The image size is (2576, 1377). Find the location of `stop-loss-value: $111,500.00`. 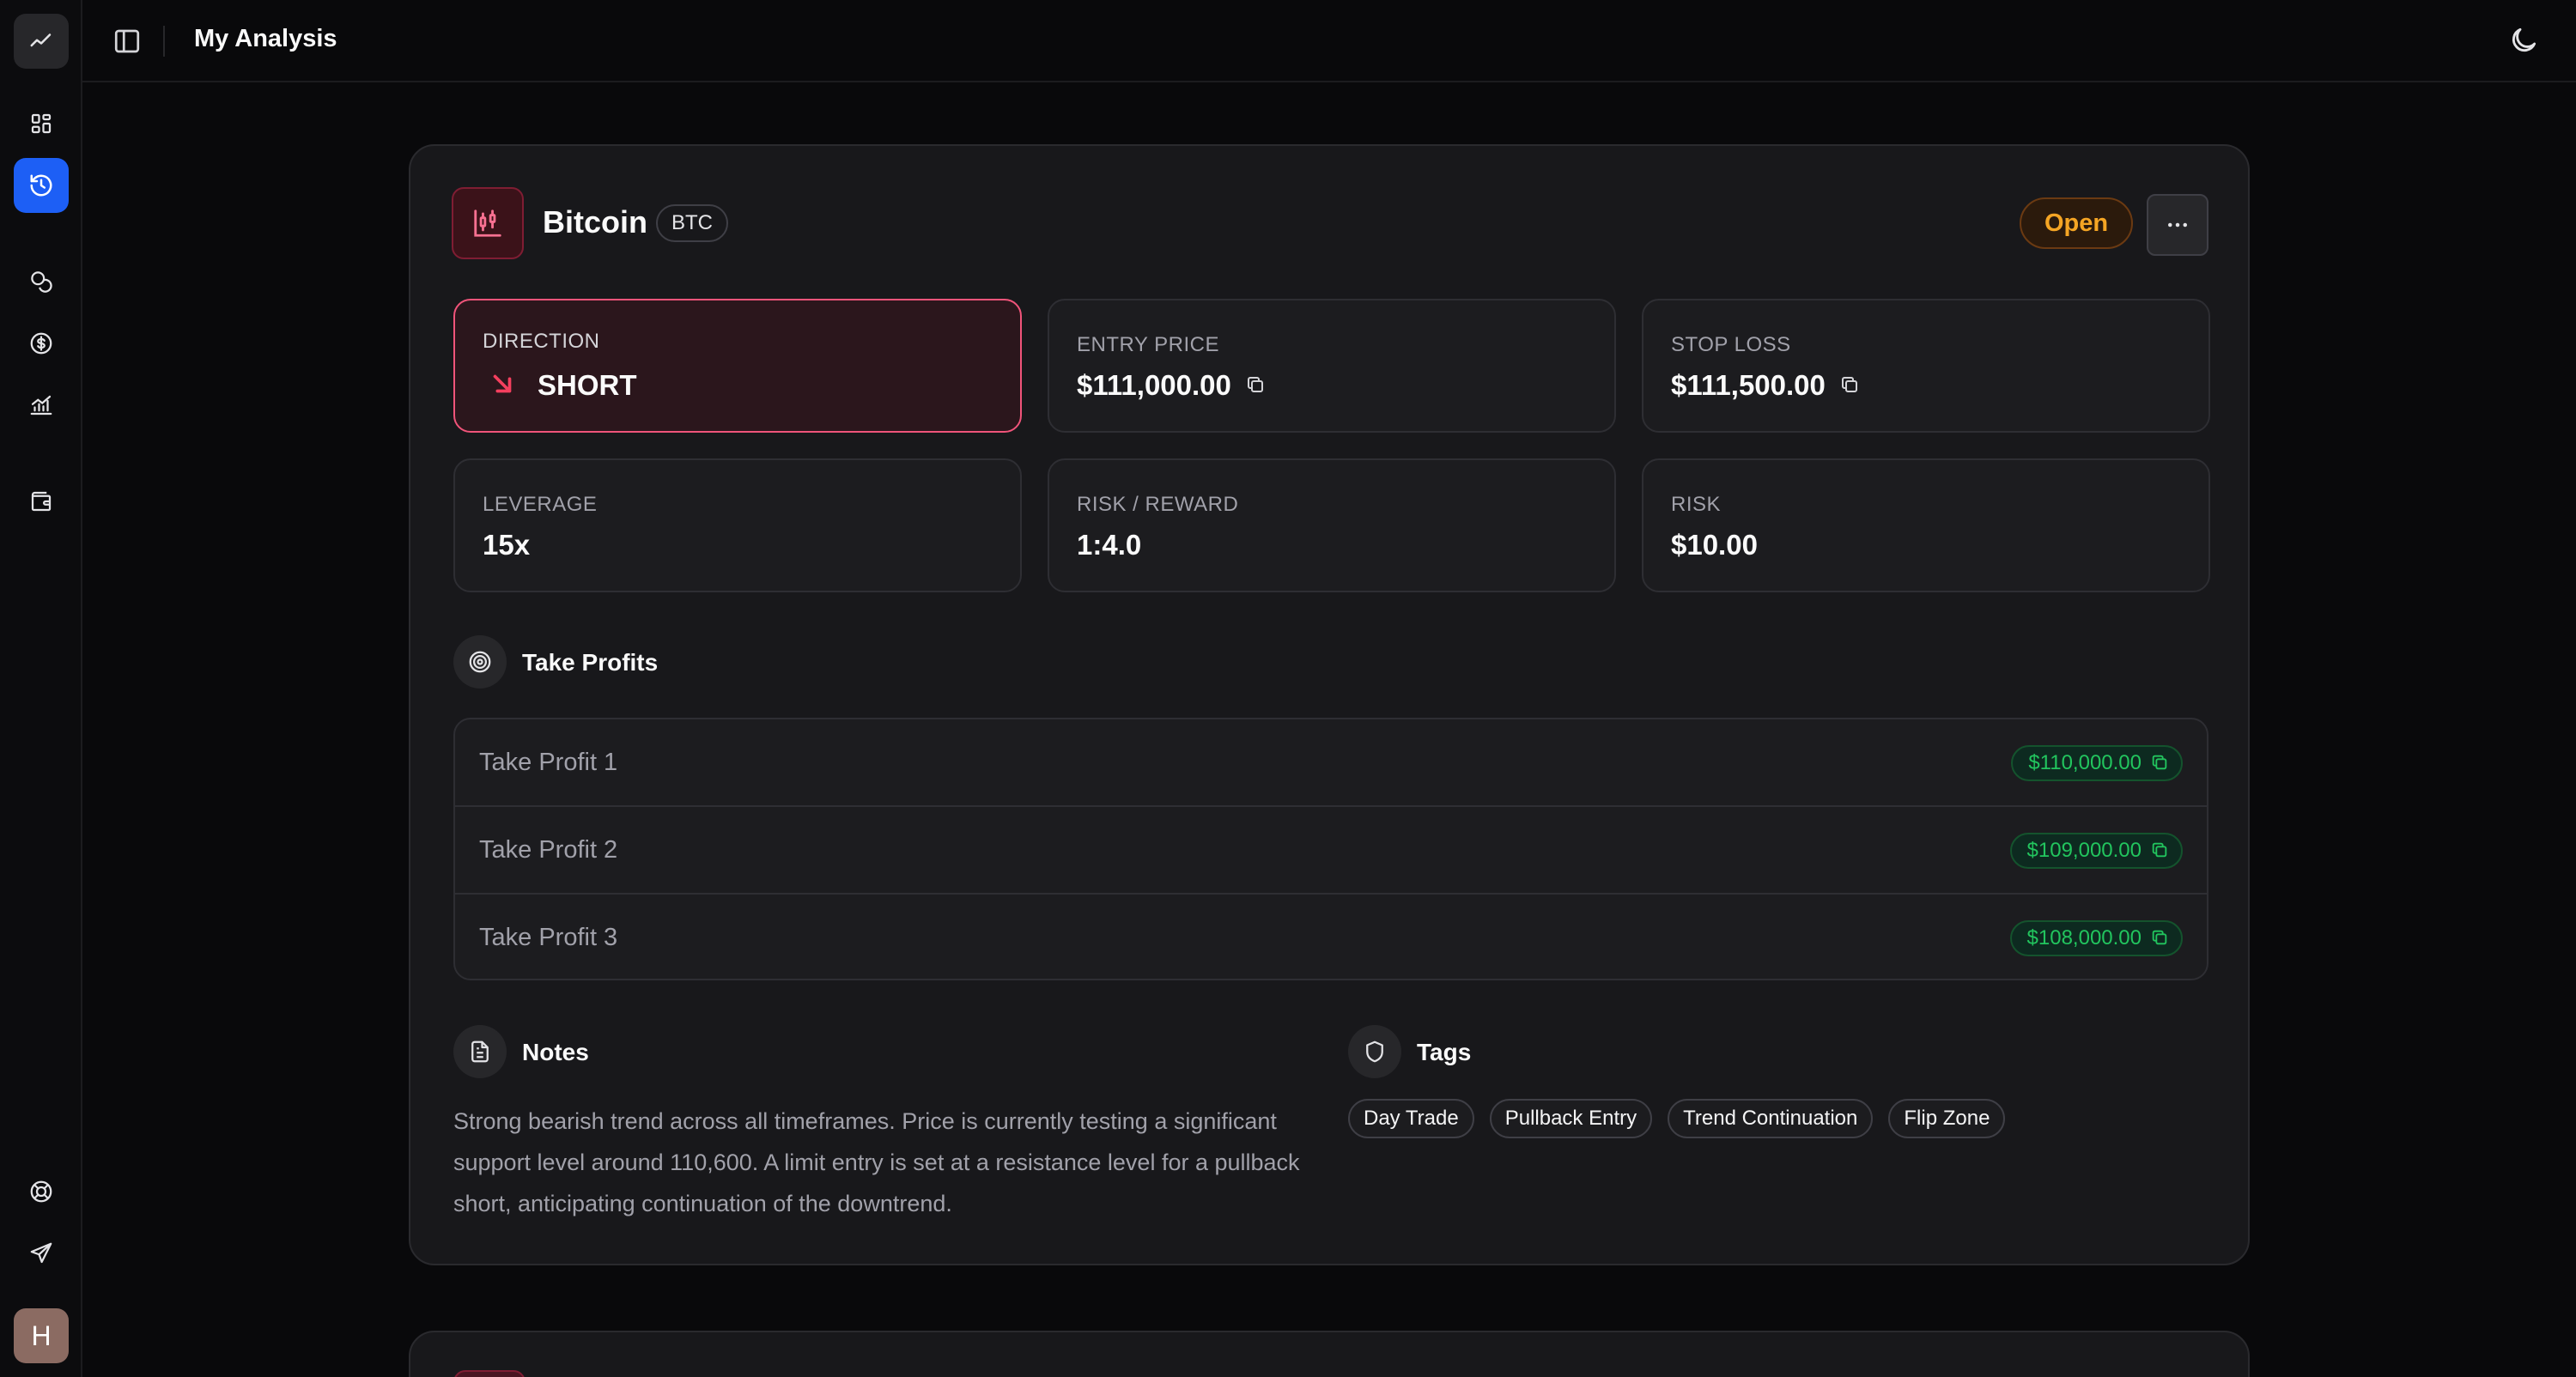

stop-loss-value: $111,500.00 is located at coordinates (1748, 385).